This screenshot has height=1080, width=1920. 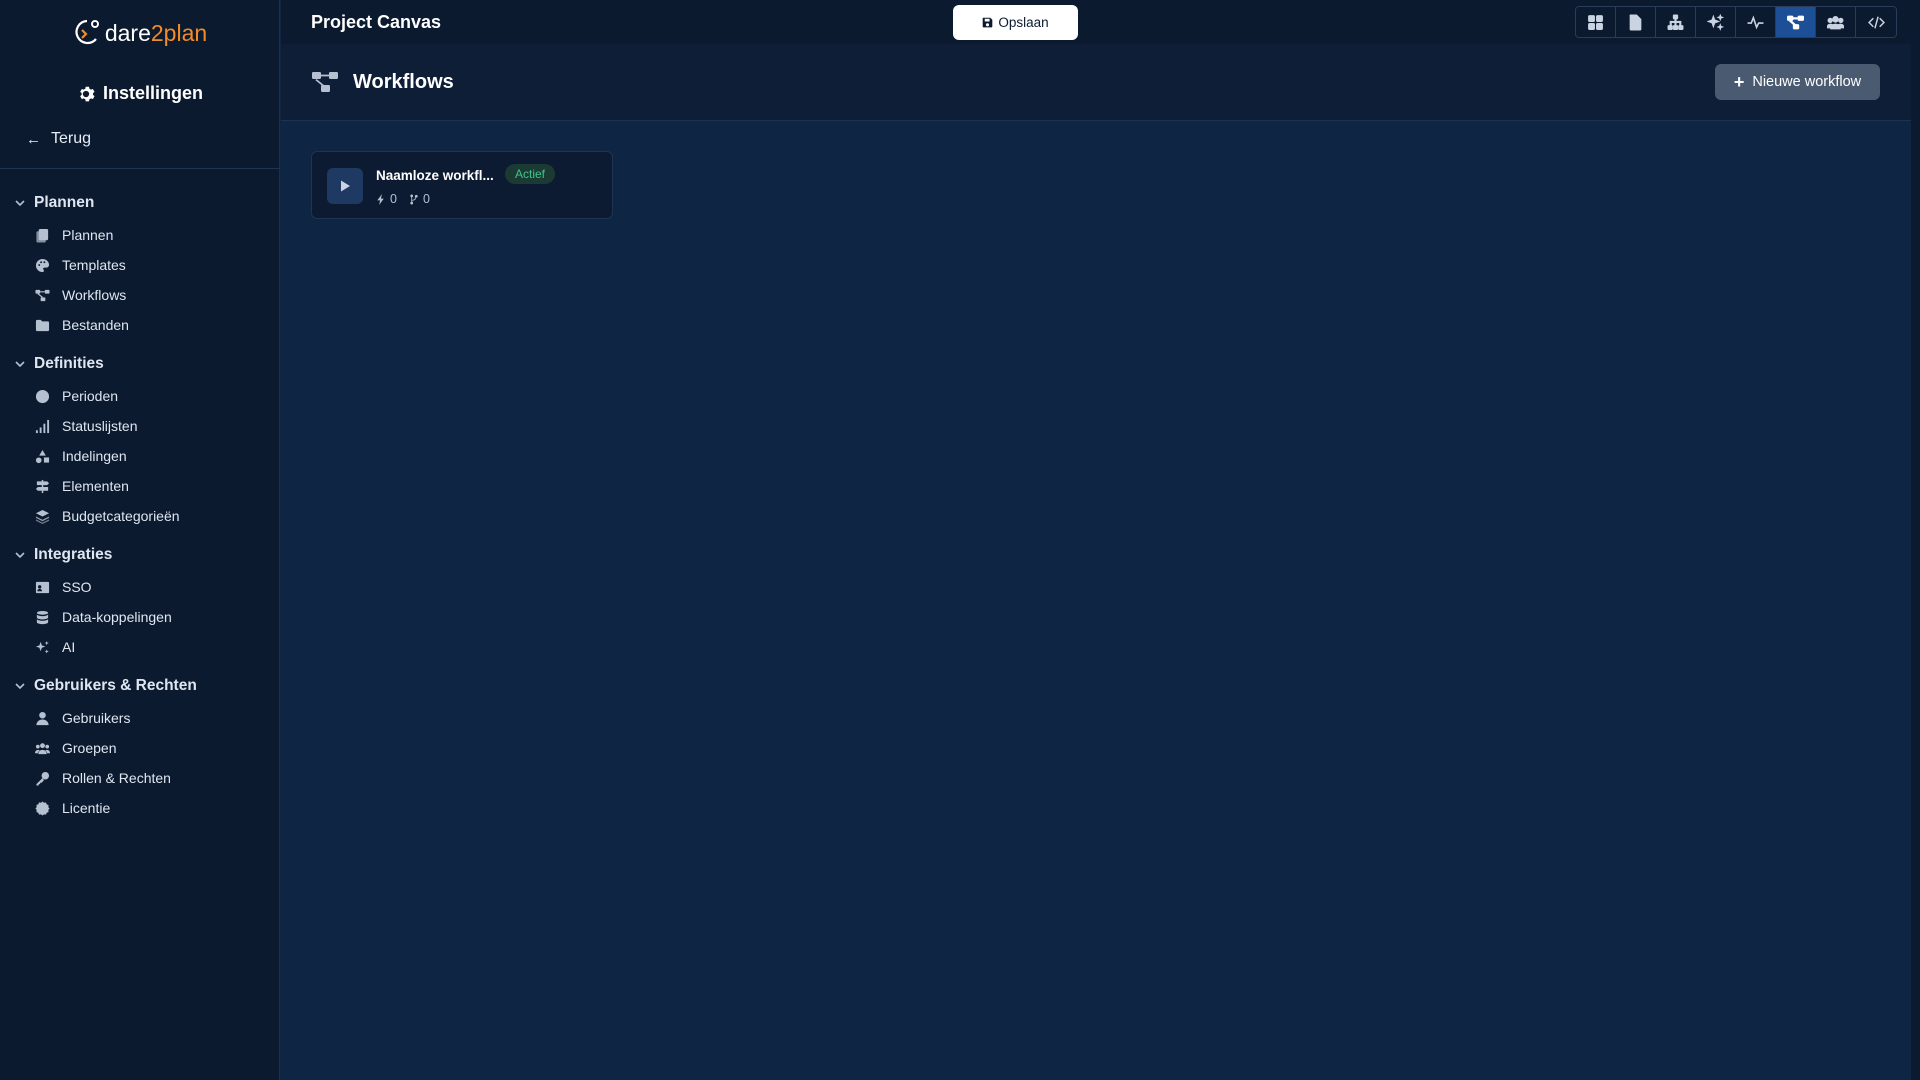 I want to click on project-title: Project Canvas, so click(x=376, y=22).